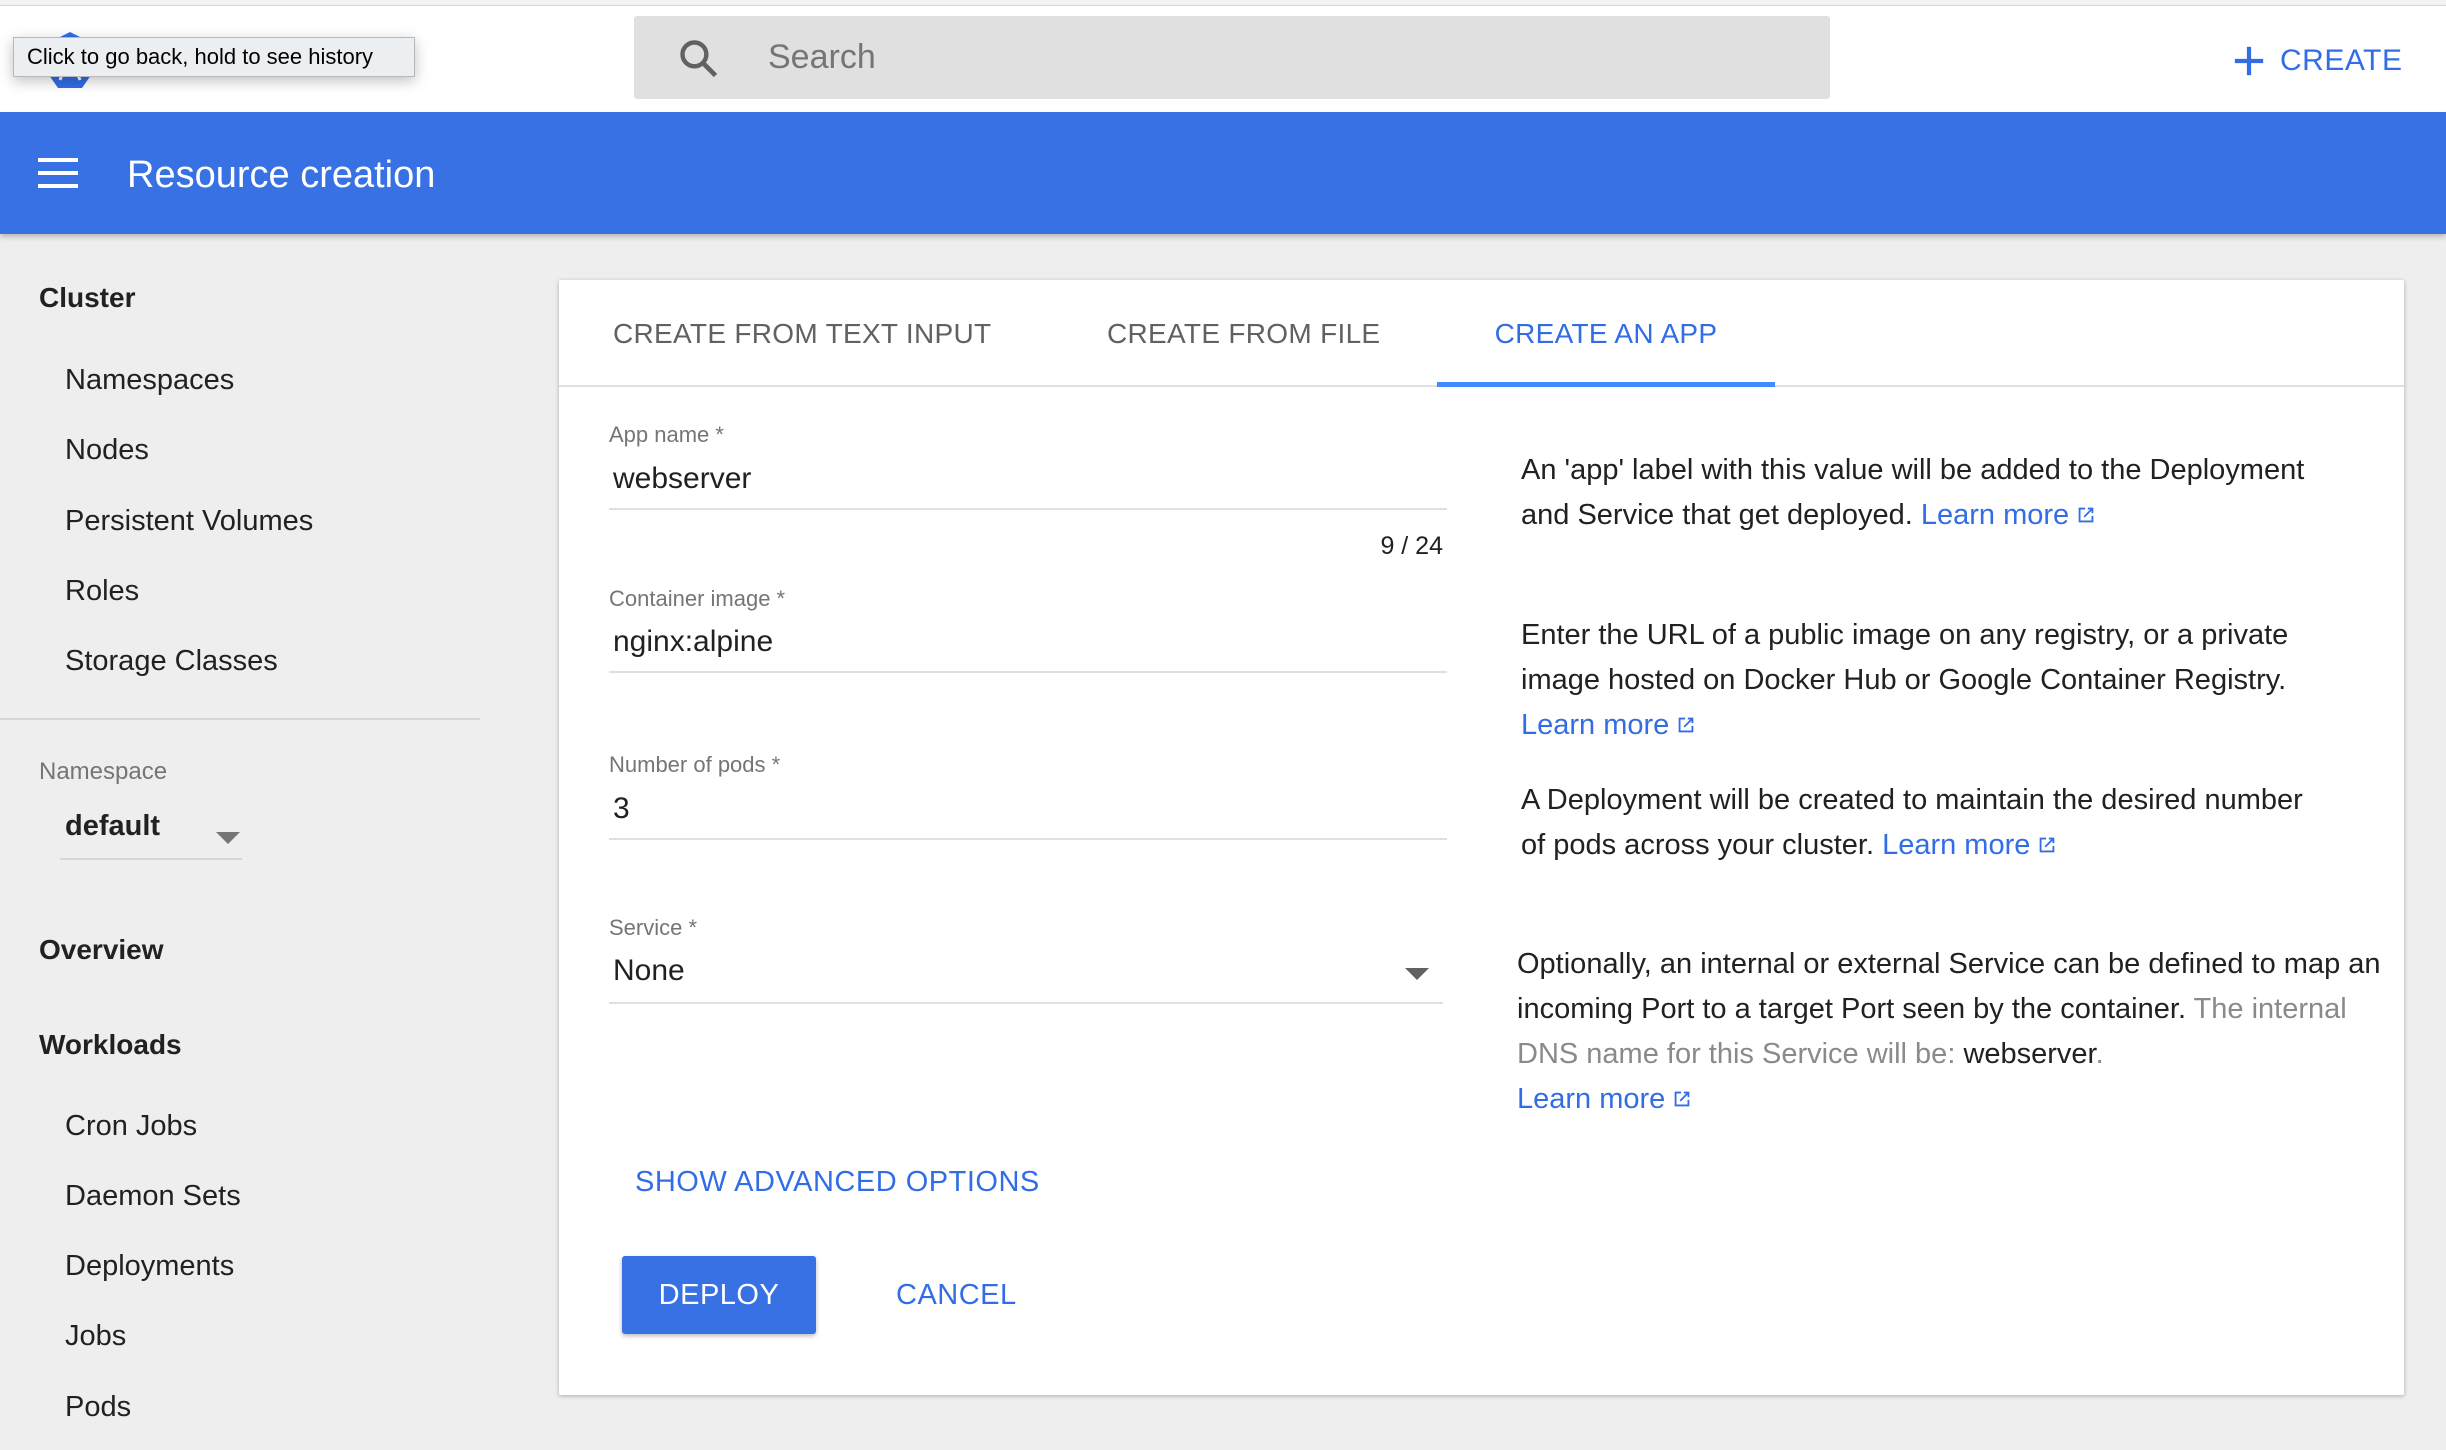 The width and height of the screenshot is (2446, 1450). I want to click on sidebar-item-roles: Roles, so click(102, 591).